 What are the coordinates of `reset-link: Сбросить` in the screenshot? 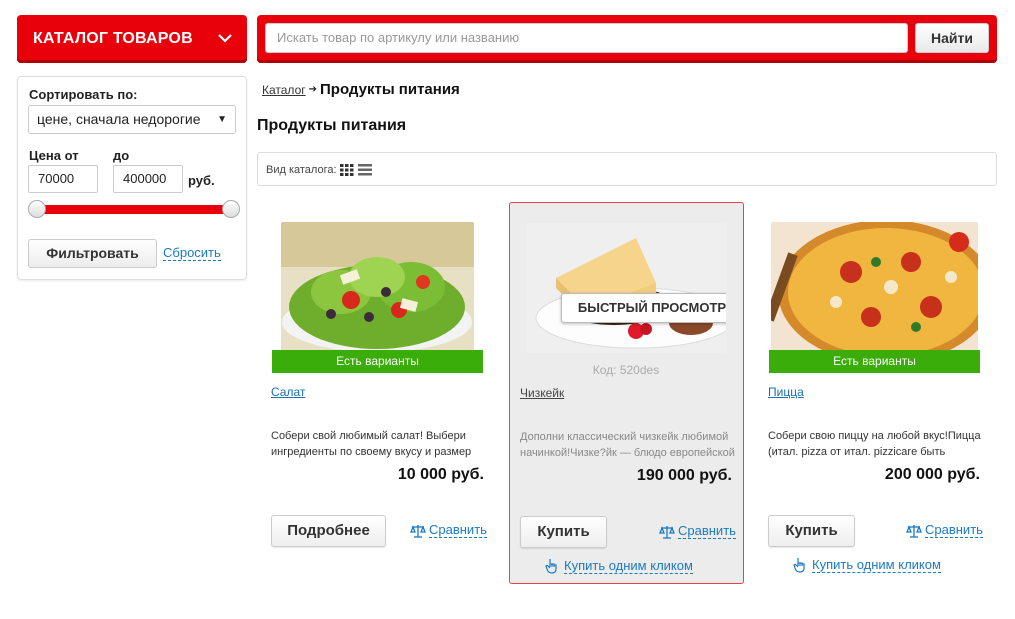 It's located at (192, 253).